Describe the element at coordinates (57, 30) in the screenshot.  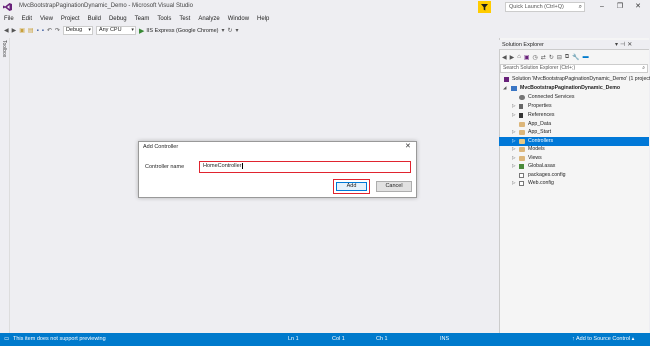
I see `redo-icon: ↷` at that location.